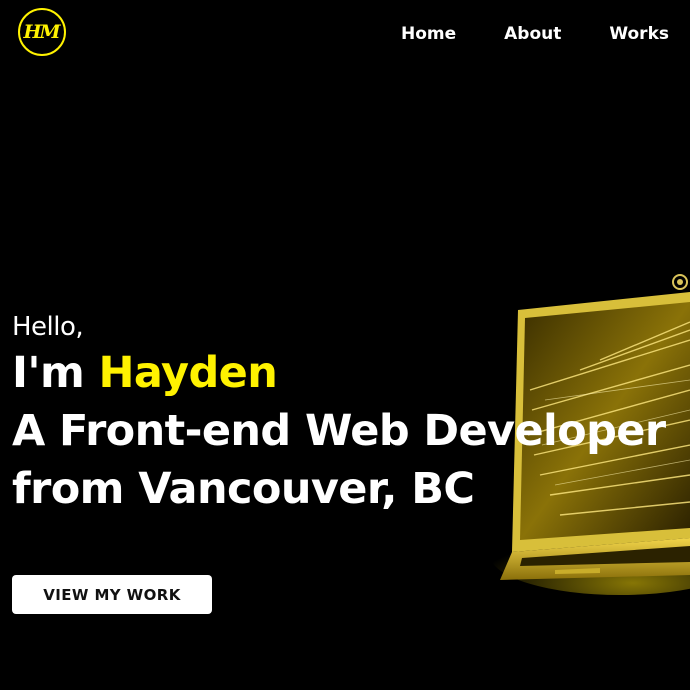 Image resolution: width=690 pixels, height=690 pixels. What do you see at coordinates (532, 34) in the screenshot?
I see `nav-about-link: About` at bounding box center [532, 34].